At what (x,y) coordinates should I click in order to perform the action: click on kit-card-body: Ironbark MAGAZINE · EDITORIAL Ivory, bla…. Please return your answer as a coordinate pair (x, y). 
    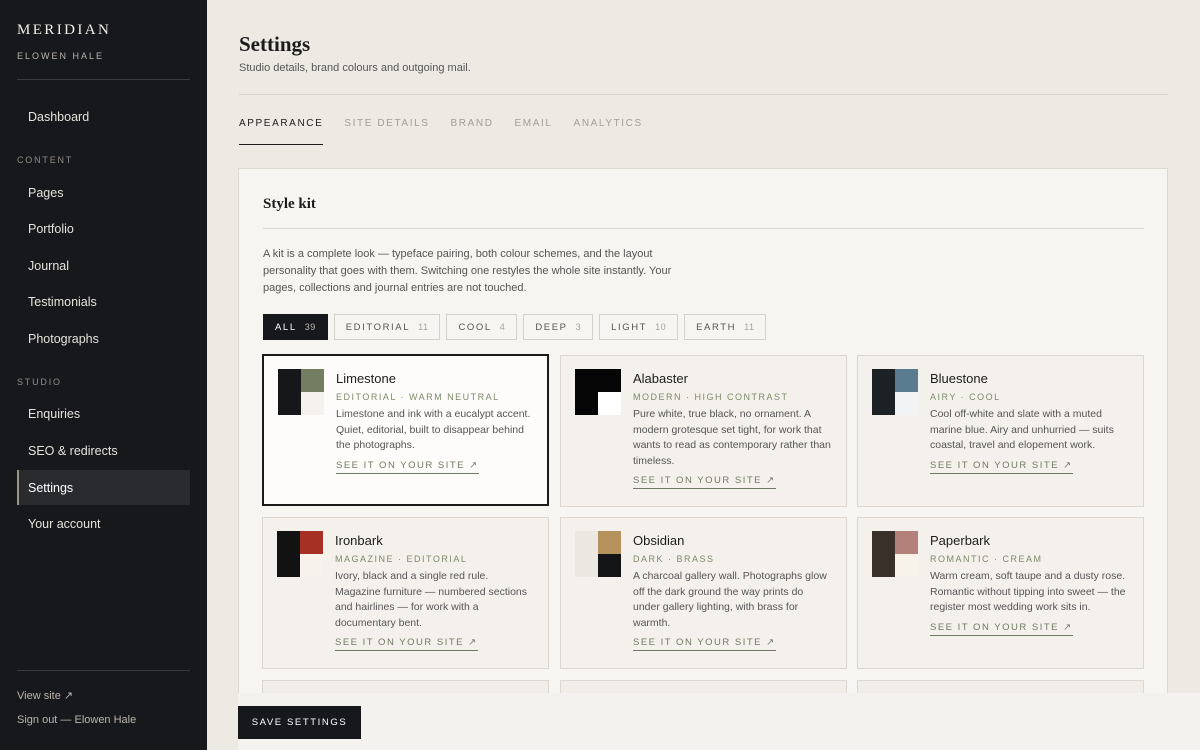
    Looking at the image, I should click on (435, 592).